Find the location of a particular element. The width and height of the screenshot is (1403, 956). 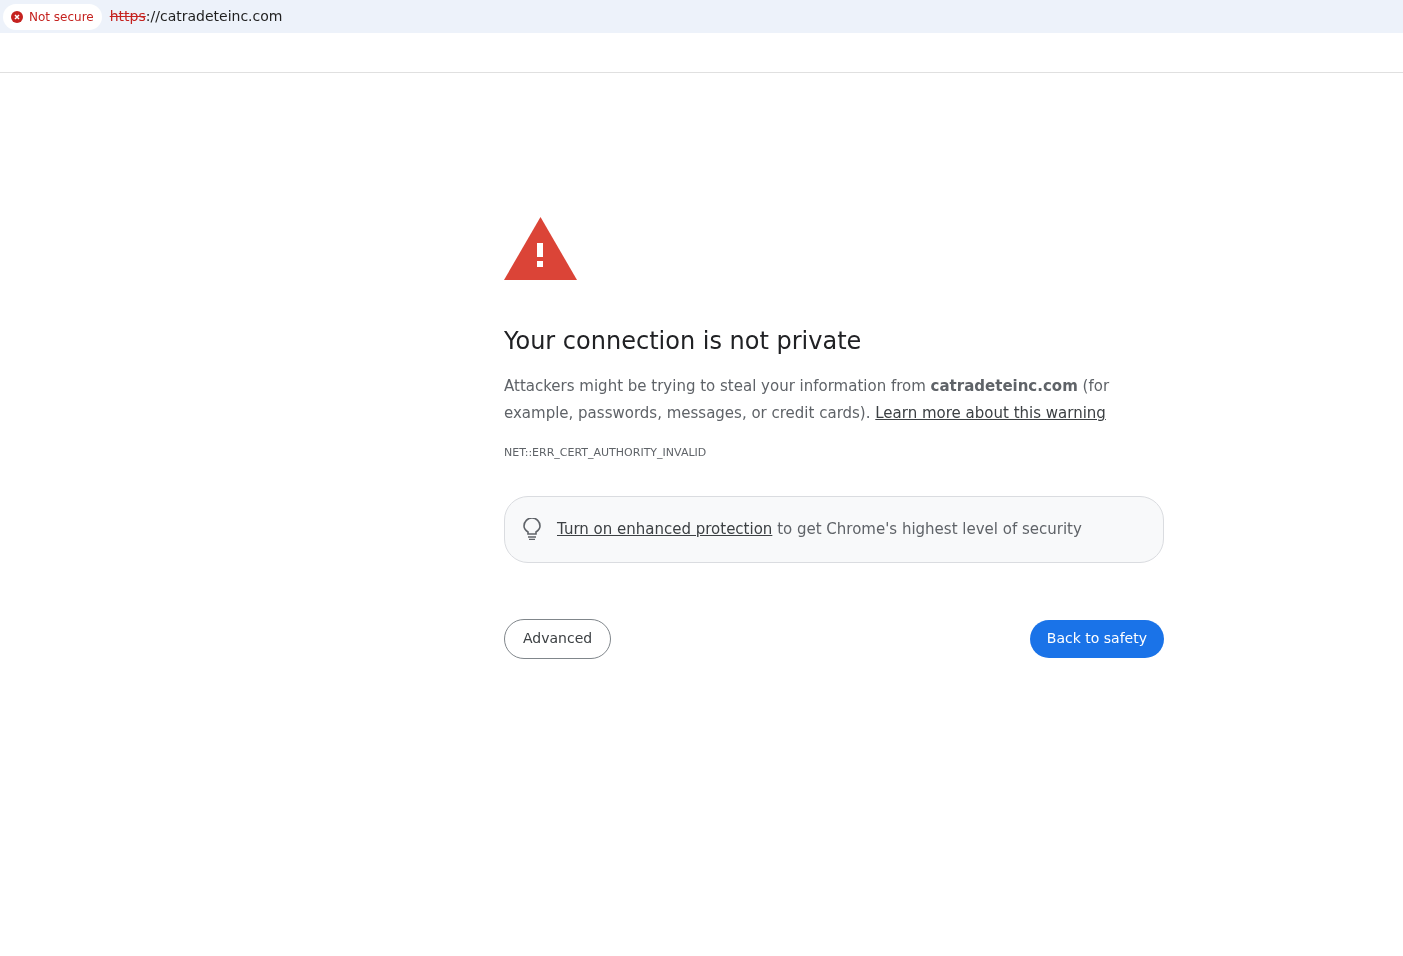

warning-icon is located at coordinates (540, 249).